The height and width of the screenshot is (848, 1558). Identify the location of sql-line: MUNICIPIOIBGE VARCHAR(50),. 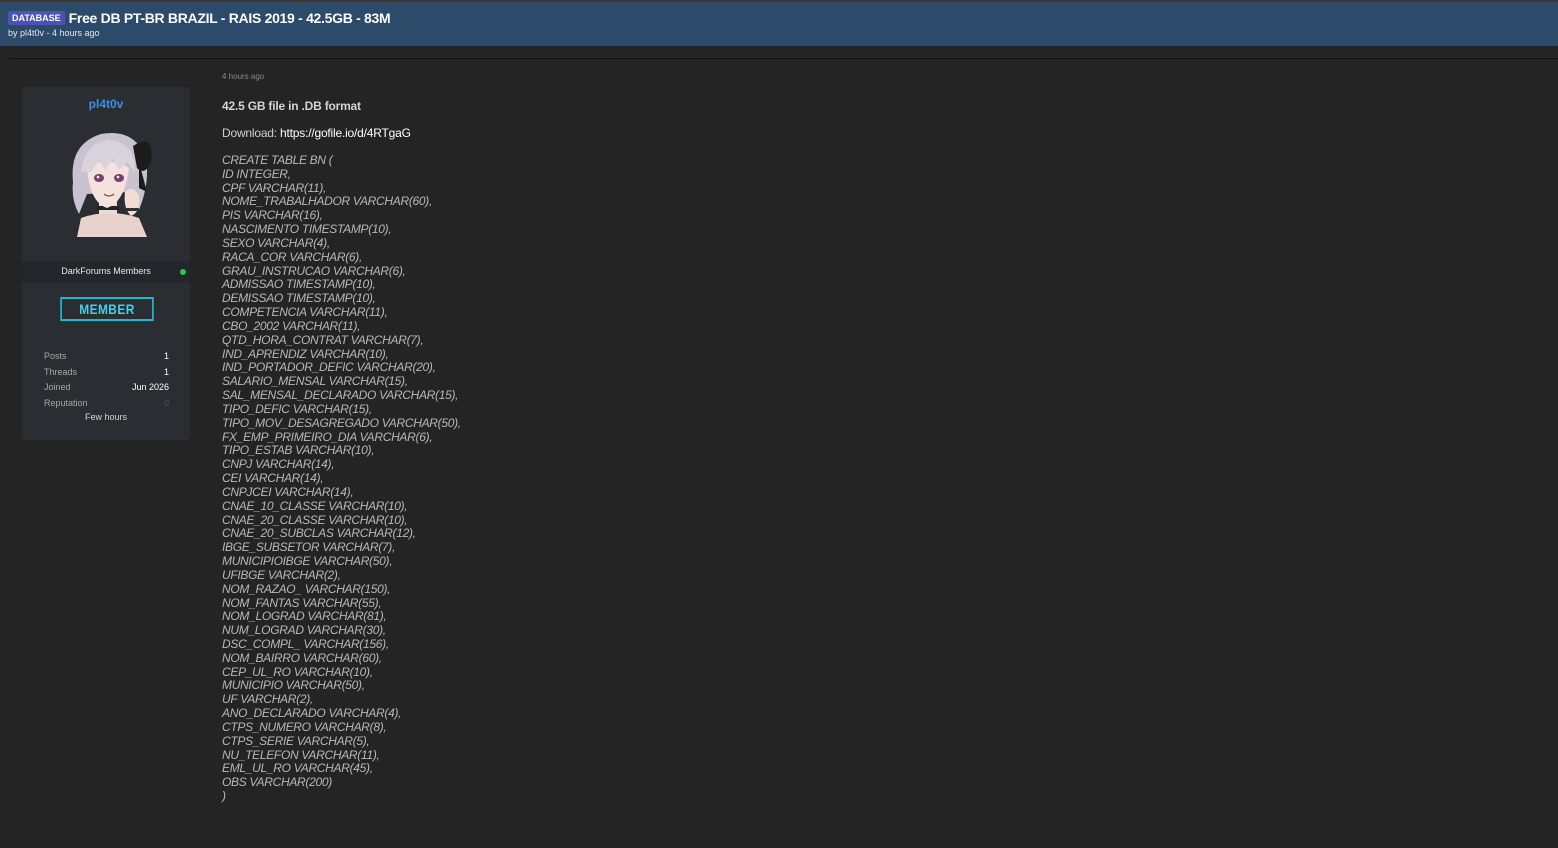
(307, 561).